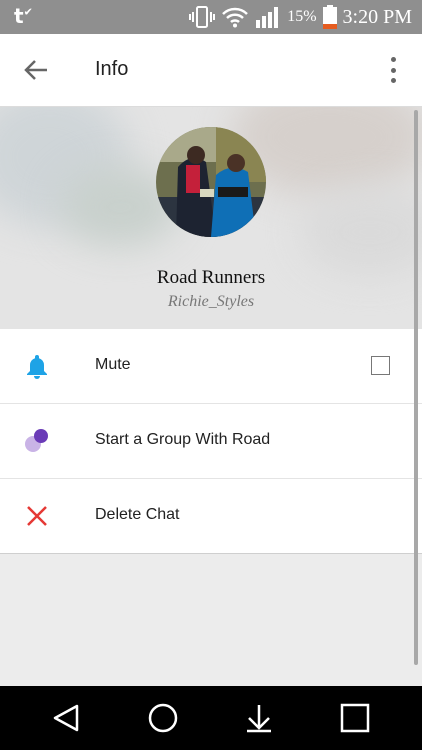 The image size is (422, 750). I want to click on vibrate-icon, so click(202, 17).